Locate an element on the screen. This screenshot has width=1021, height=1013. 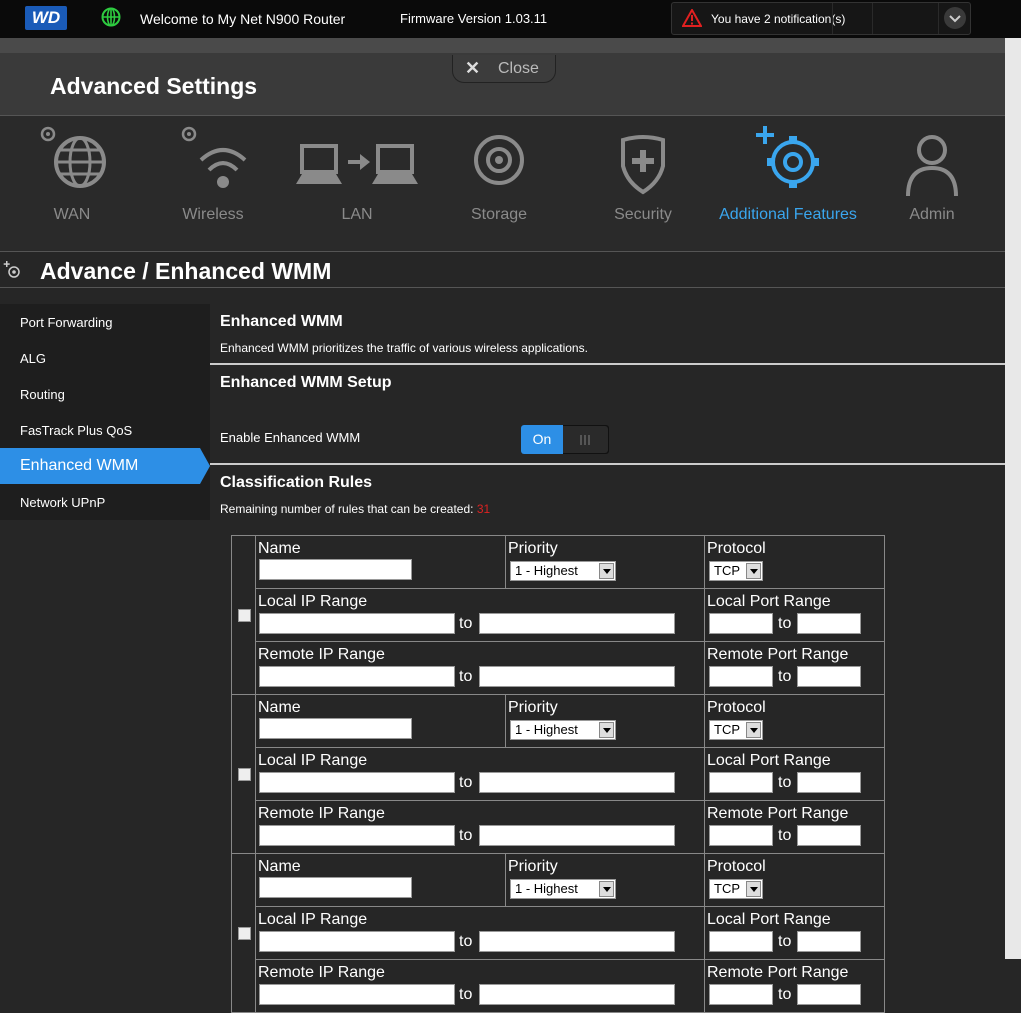
rule-select-cell is located at coordinates (243, 615).